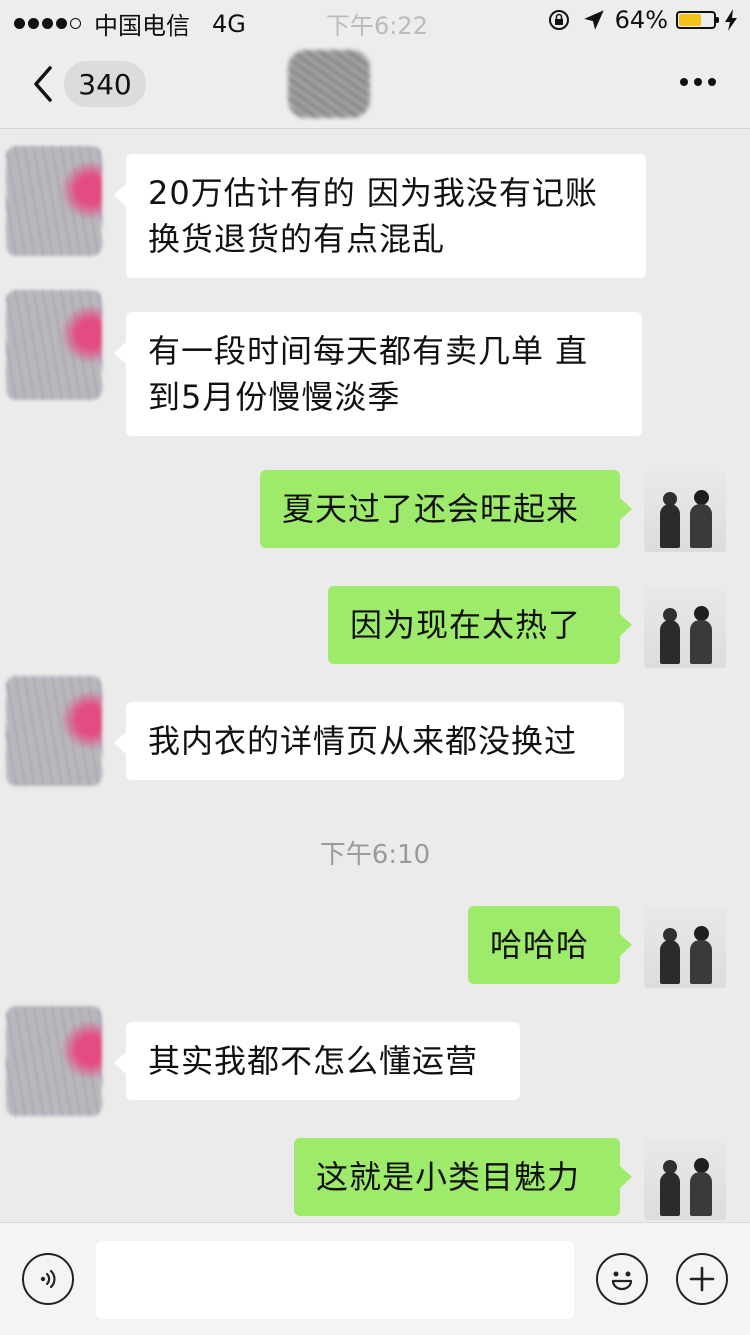  I want to click on message-bubble-left: 20万估计有的 因为我没有记账 换货退货的有点混乱, so click(380, 216).